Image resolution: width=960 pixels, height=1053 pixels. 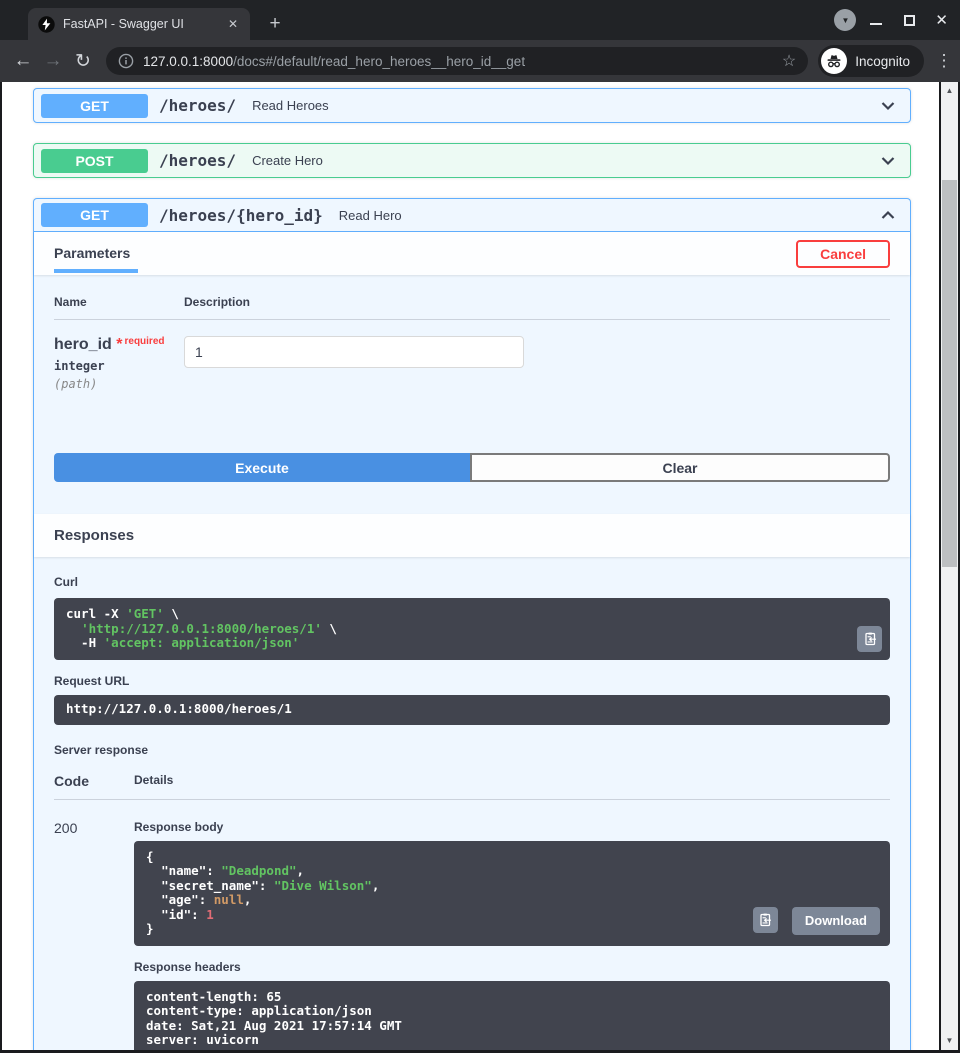 I want to click on close-window-button: ✕, so click(x=941, y=20).